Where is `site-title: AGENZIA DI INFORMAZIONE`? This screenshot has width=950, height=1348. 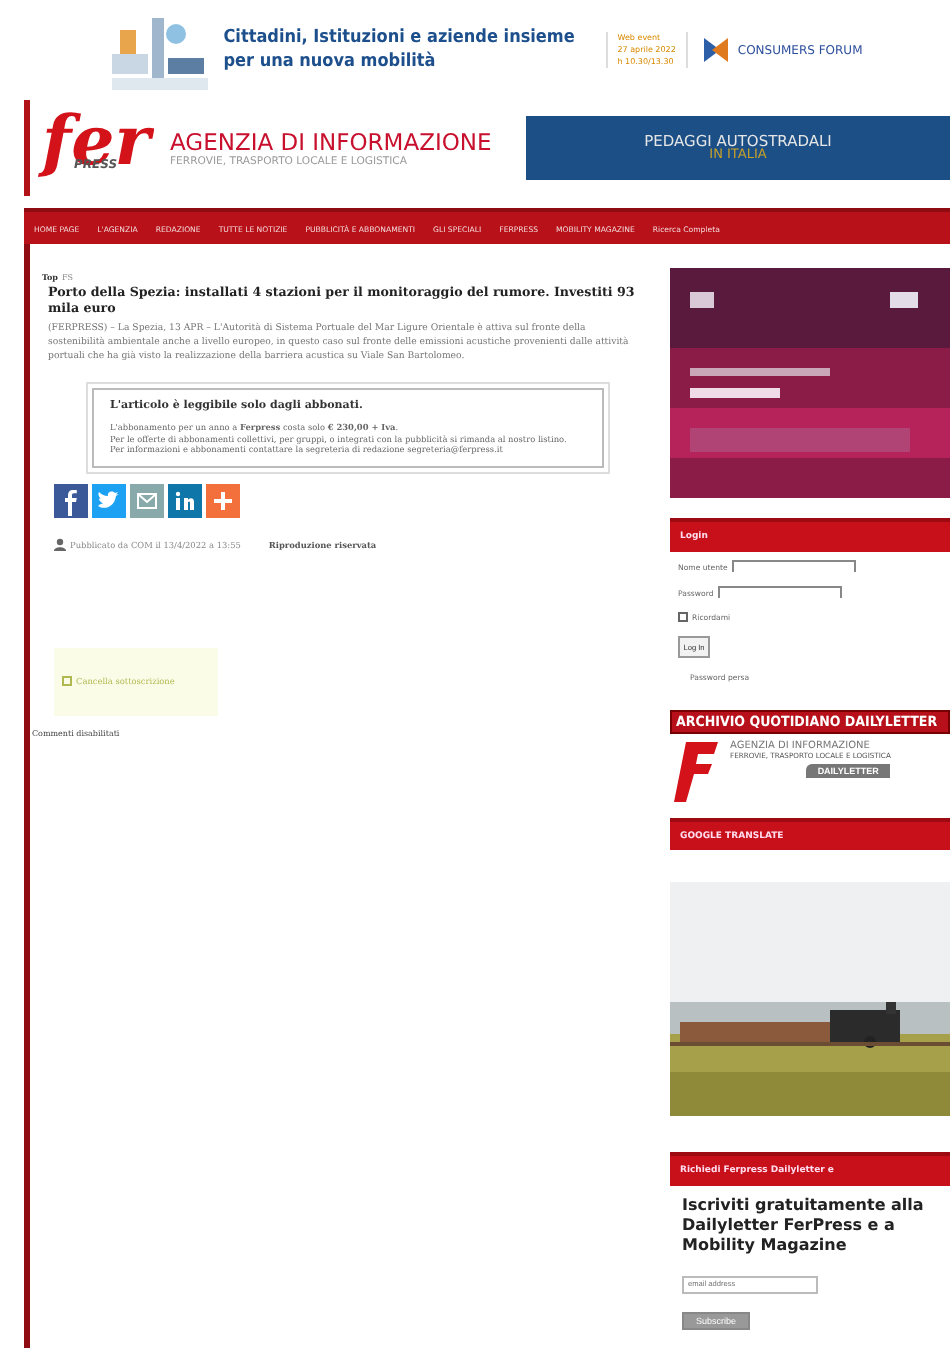 site-title: AGENZIA DI INFORMAZIONE is located at coordinates (332, 142).